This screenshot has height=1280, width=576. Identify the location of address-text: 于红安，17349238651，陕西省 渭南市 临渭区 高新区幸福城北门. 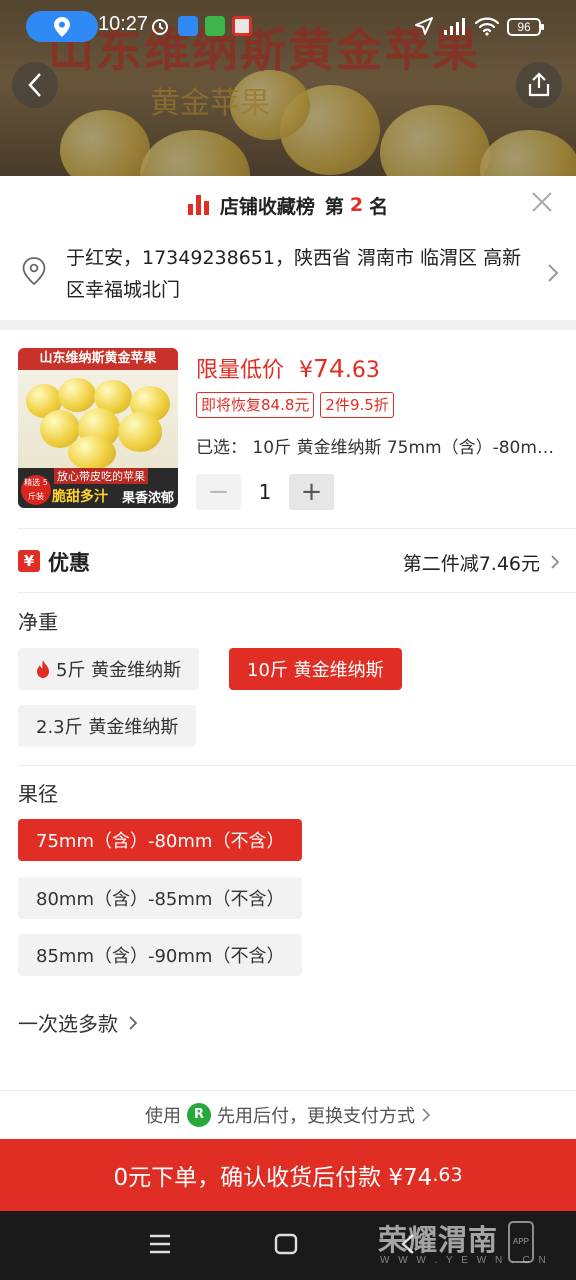
(294, 274).